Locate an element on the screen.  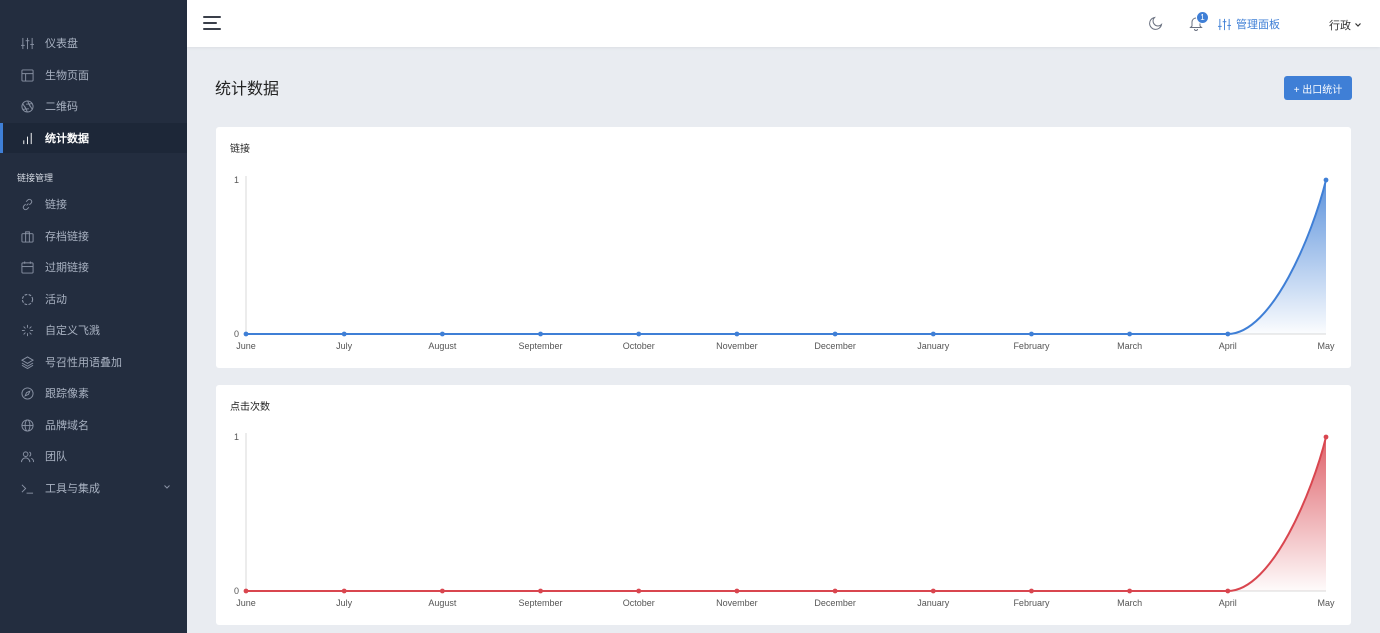
menu-toggle-icon is located at coordinates (212, 23).